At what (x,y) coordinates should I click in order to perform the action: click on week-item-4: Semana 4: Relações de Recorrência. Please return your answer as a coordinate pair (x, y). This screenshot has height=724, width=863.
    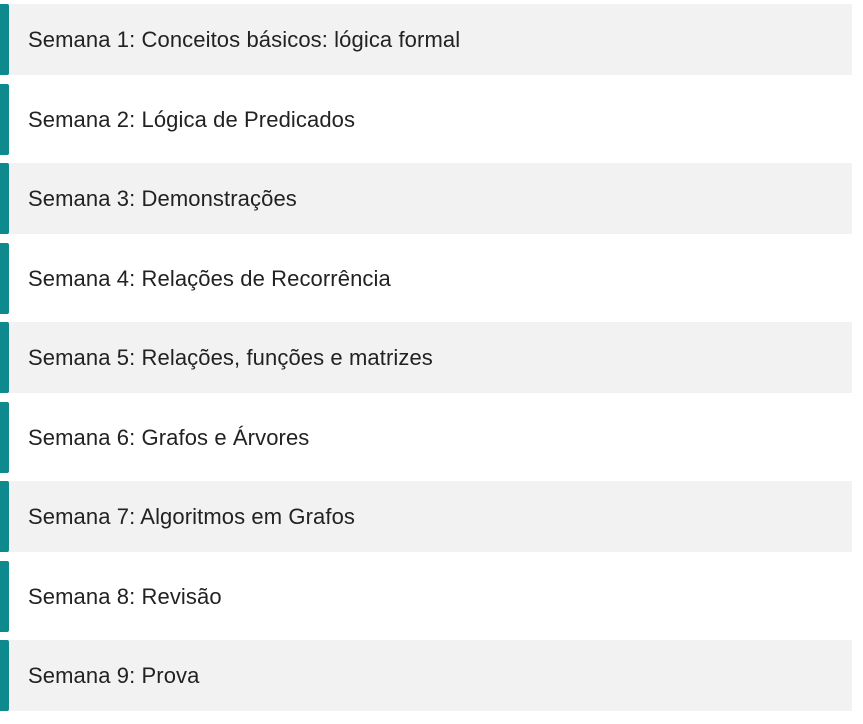
    Looking at the image, I should click on (426, 278).